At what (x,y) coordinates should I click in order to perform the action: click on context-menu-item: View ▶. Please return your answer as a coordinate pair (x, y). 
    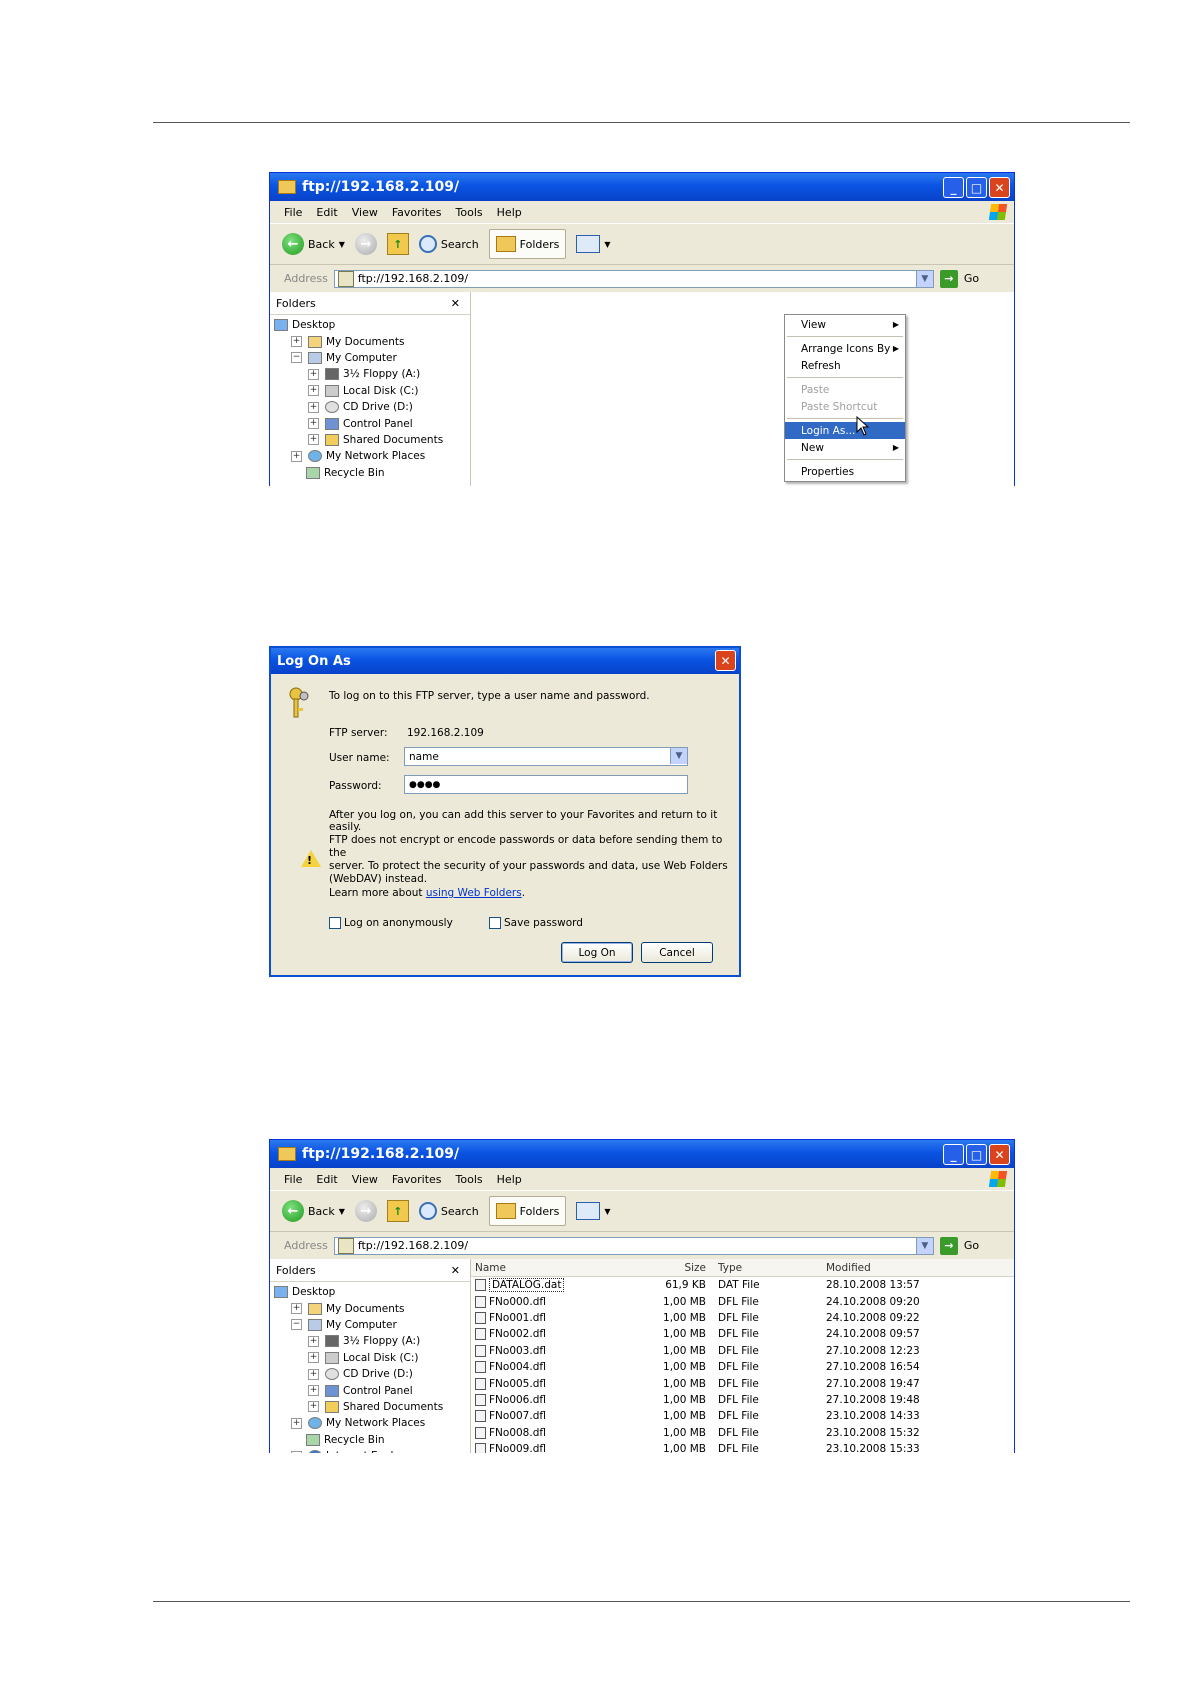
    Looking at the image, I should click on (845, 324).